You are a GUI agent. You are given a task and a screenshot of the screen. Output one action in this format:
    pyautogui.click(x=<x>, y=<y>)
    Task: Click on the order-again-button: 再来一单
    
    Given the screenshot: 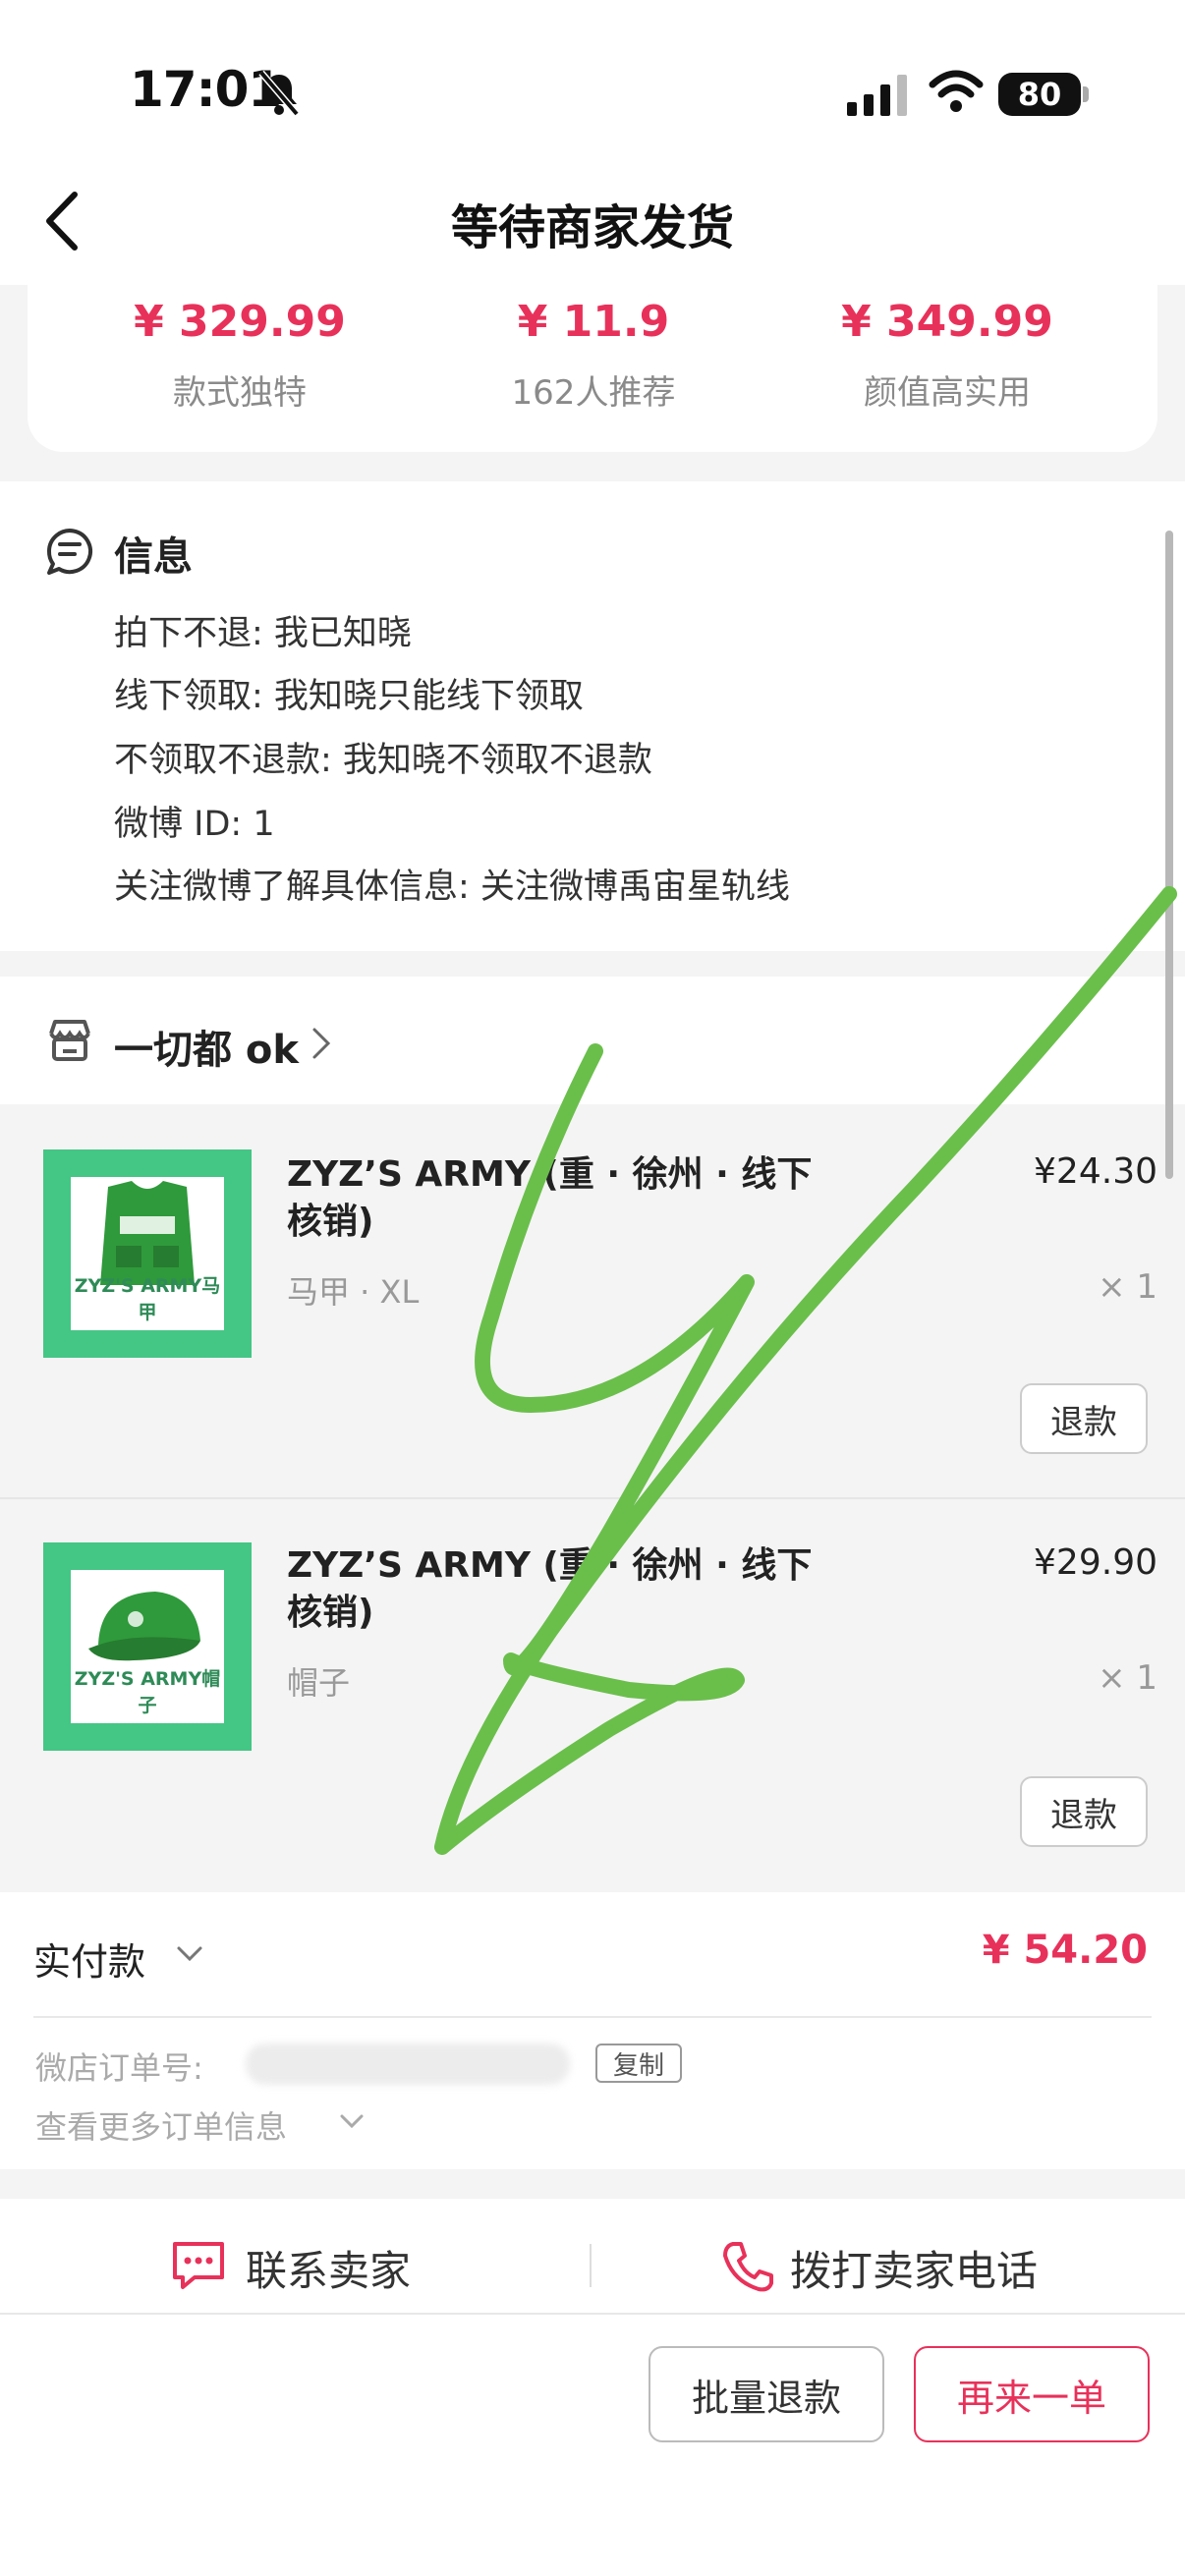 What is the action you would take?
    pyautogui.click(x=1032, y=2394)
    